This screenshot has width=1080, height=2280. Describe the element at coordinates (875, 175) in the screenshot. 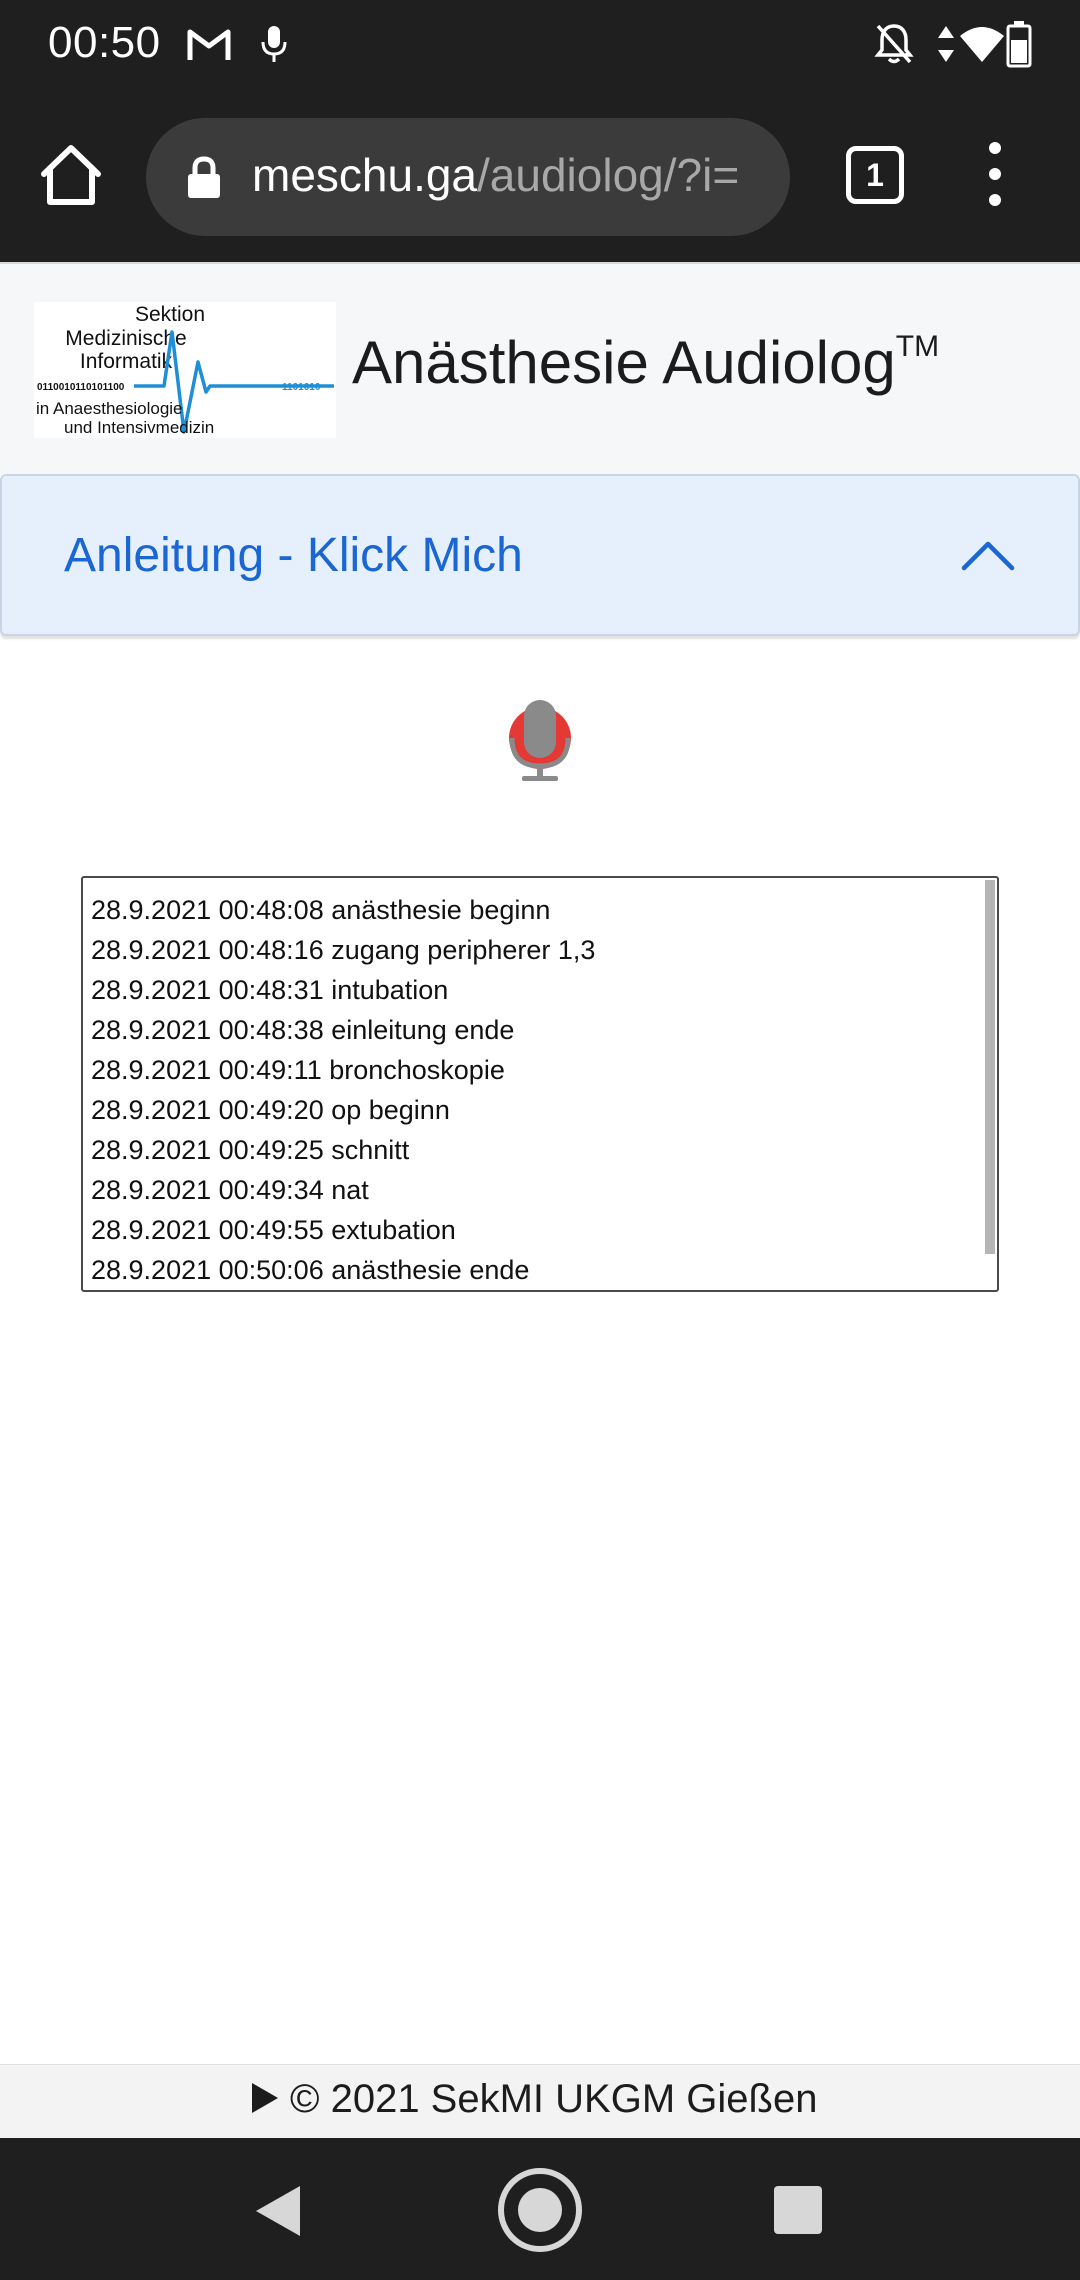

I see `tab-switcher-button: 1` at that location.